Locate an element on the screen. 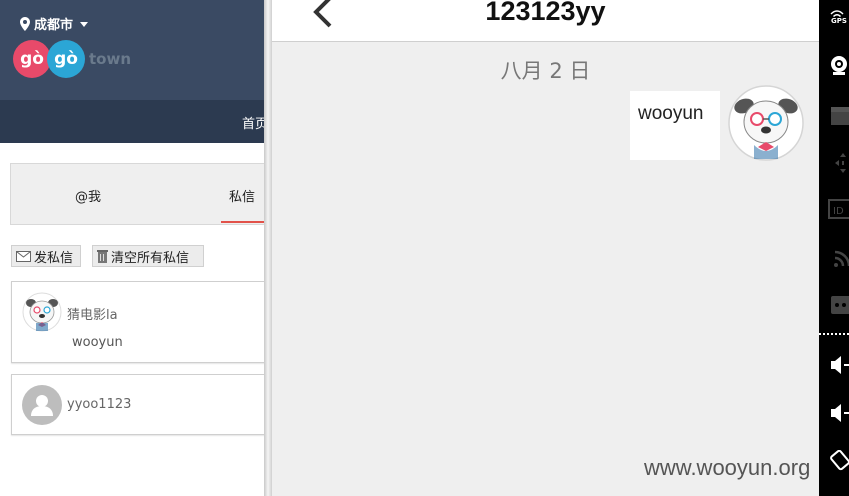 This screenshot has height=496, width=849. send-message-button: 发私信 is located at coordinates (46, 256).